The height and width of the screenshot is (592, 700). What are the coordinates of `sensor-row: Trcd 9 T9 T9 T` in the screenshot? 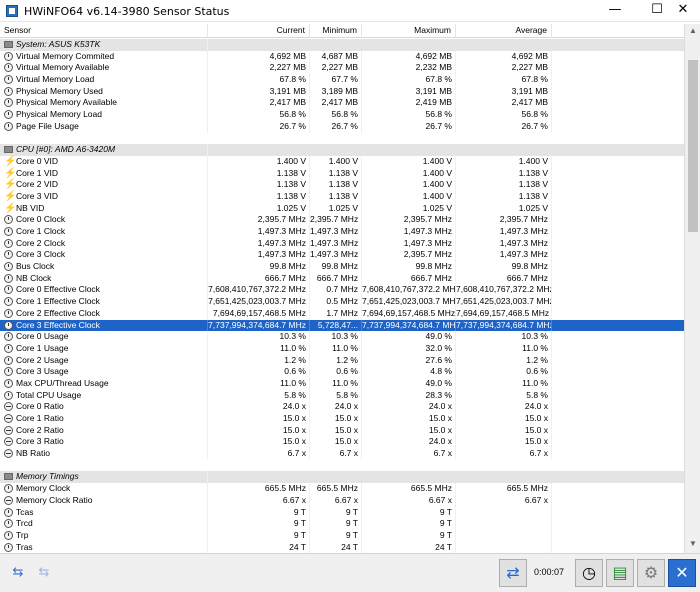 It's located at (342, 524).